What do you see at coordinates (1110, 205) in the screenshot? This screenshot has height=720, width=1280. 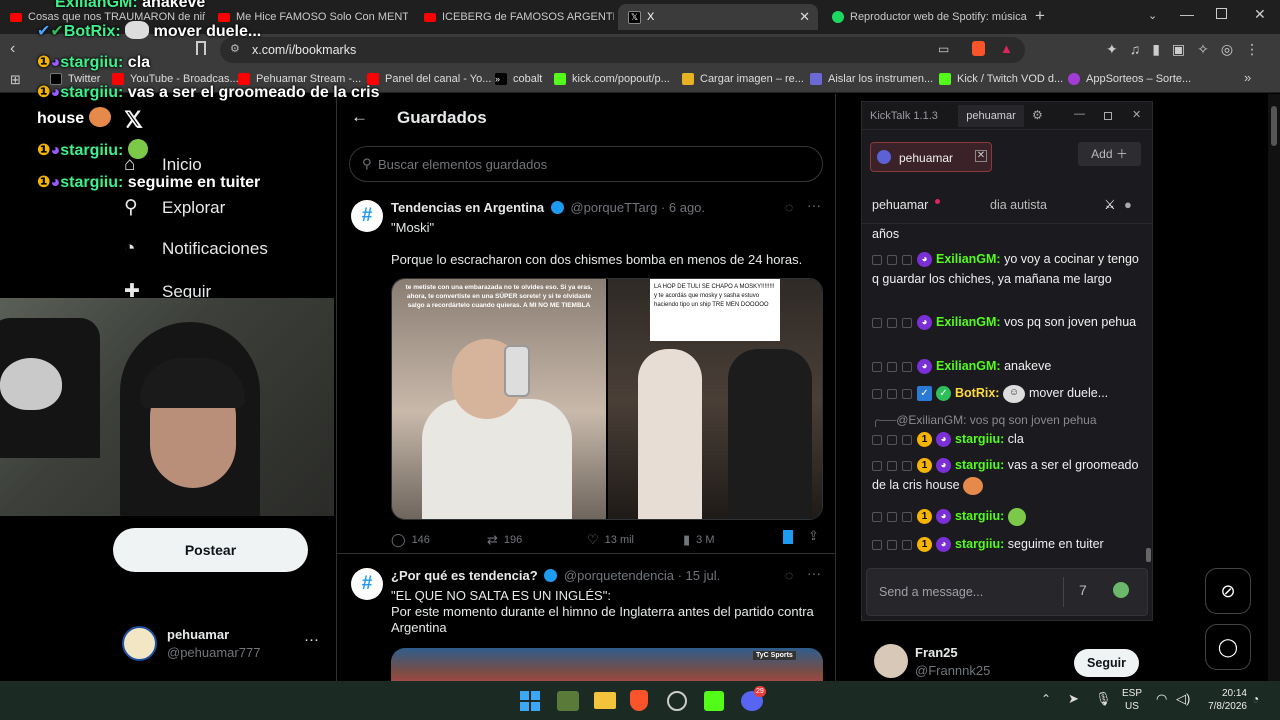 I see `mod-sword-icon: ⚔` at bounding box center [1110, 205].